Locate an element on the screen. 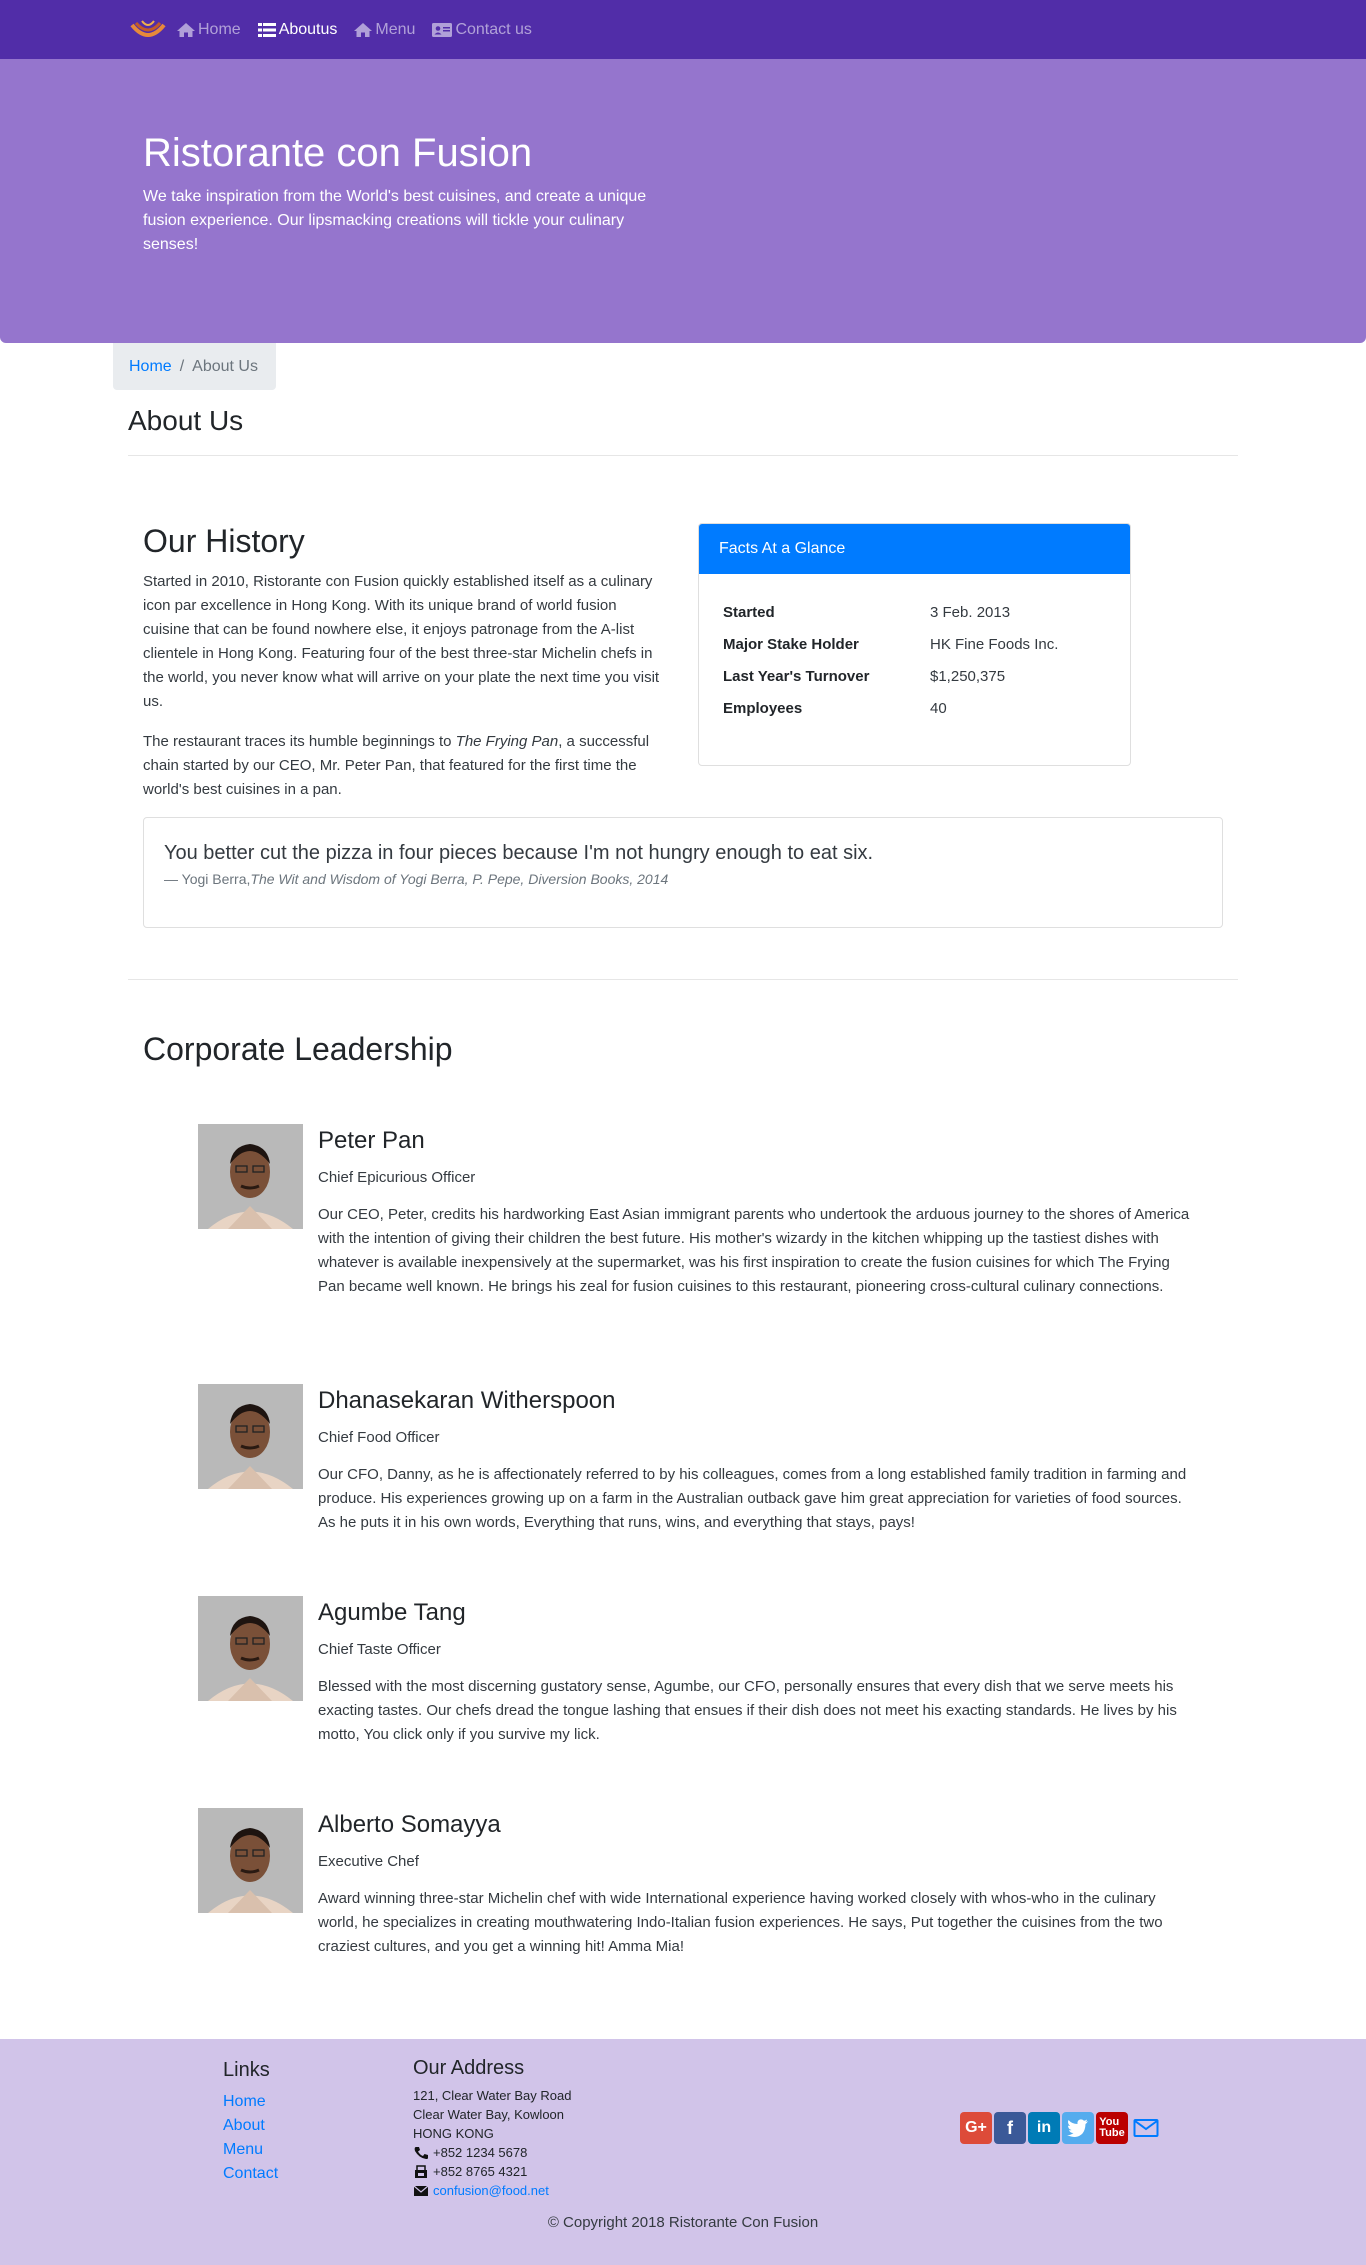 Image resolution: width=1366 pixels, height=2265 pixels. leader-role: Chief Epicurious Officer is located at coordinates (397, 1177).